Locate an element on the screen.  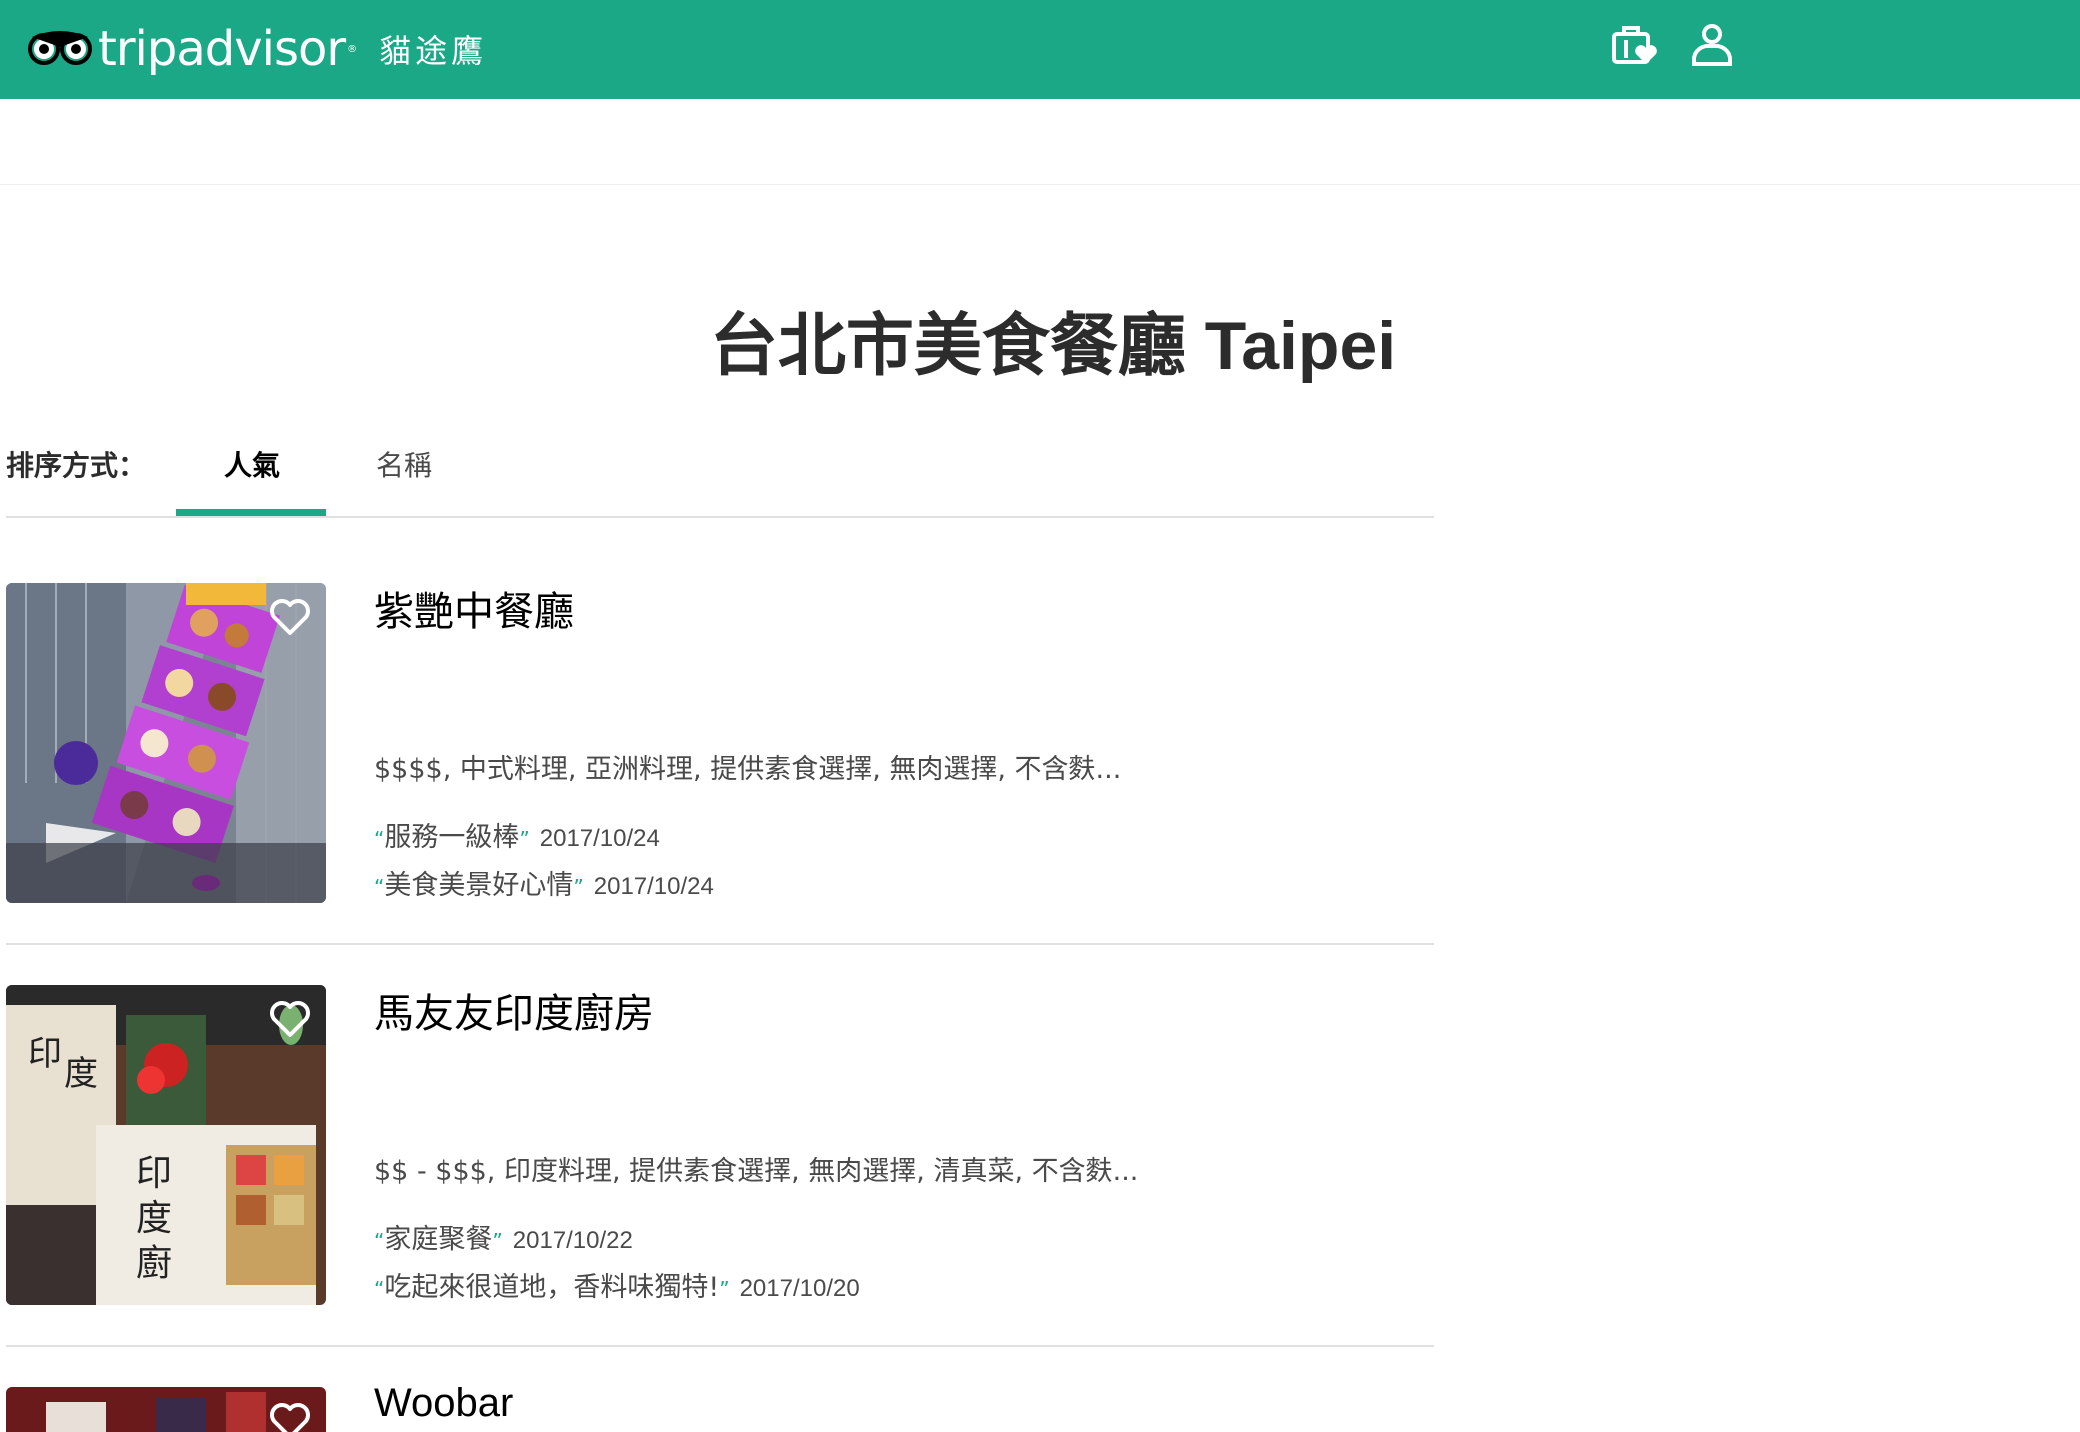
restaurant-name: Woobar is located at coordinates (443, 1403).